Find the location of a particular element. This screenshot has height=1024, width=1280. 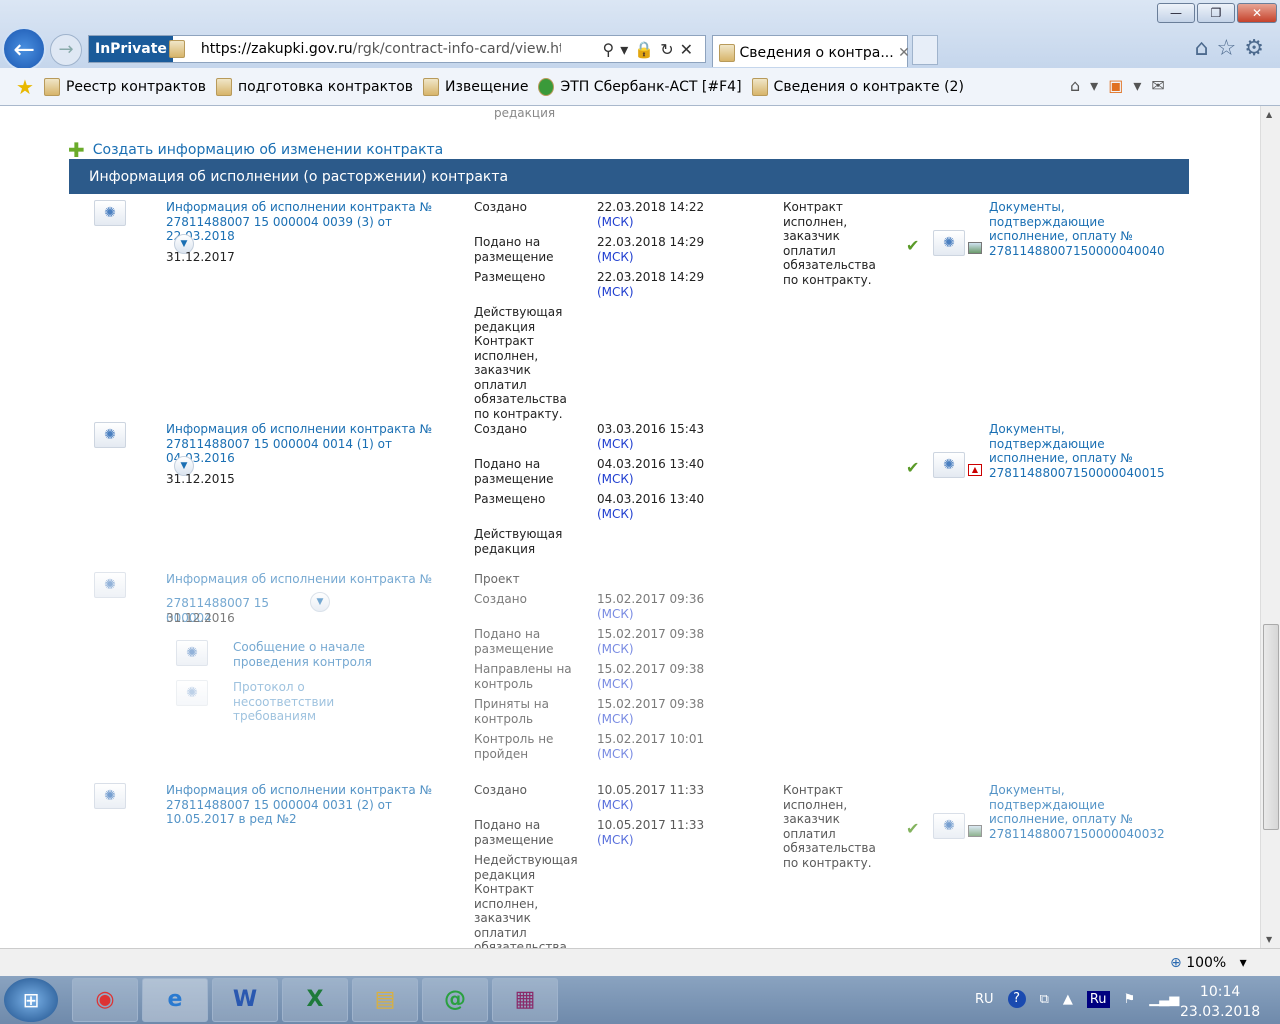

favorite-label: Извещение is located at coordinates (487, 86).